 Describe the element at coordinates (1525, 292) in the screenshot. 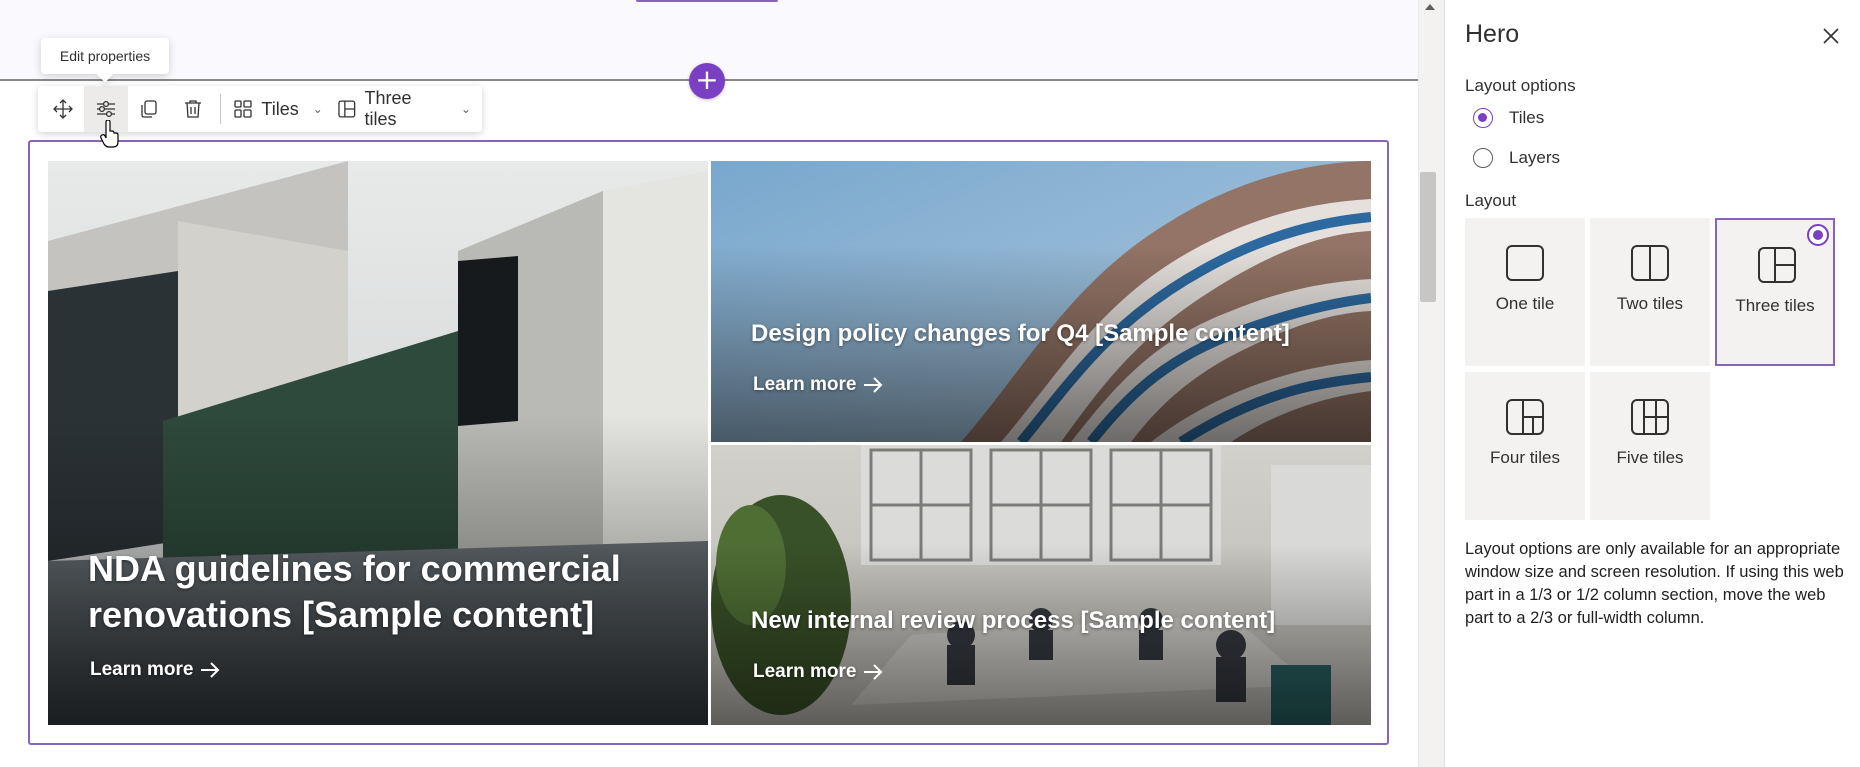

I see `layout-choice-one-tile: One tile` at that location.